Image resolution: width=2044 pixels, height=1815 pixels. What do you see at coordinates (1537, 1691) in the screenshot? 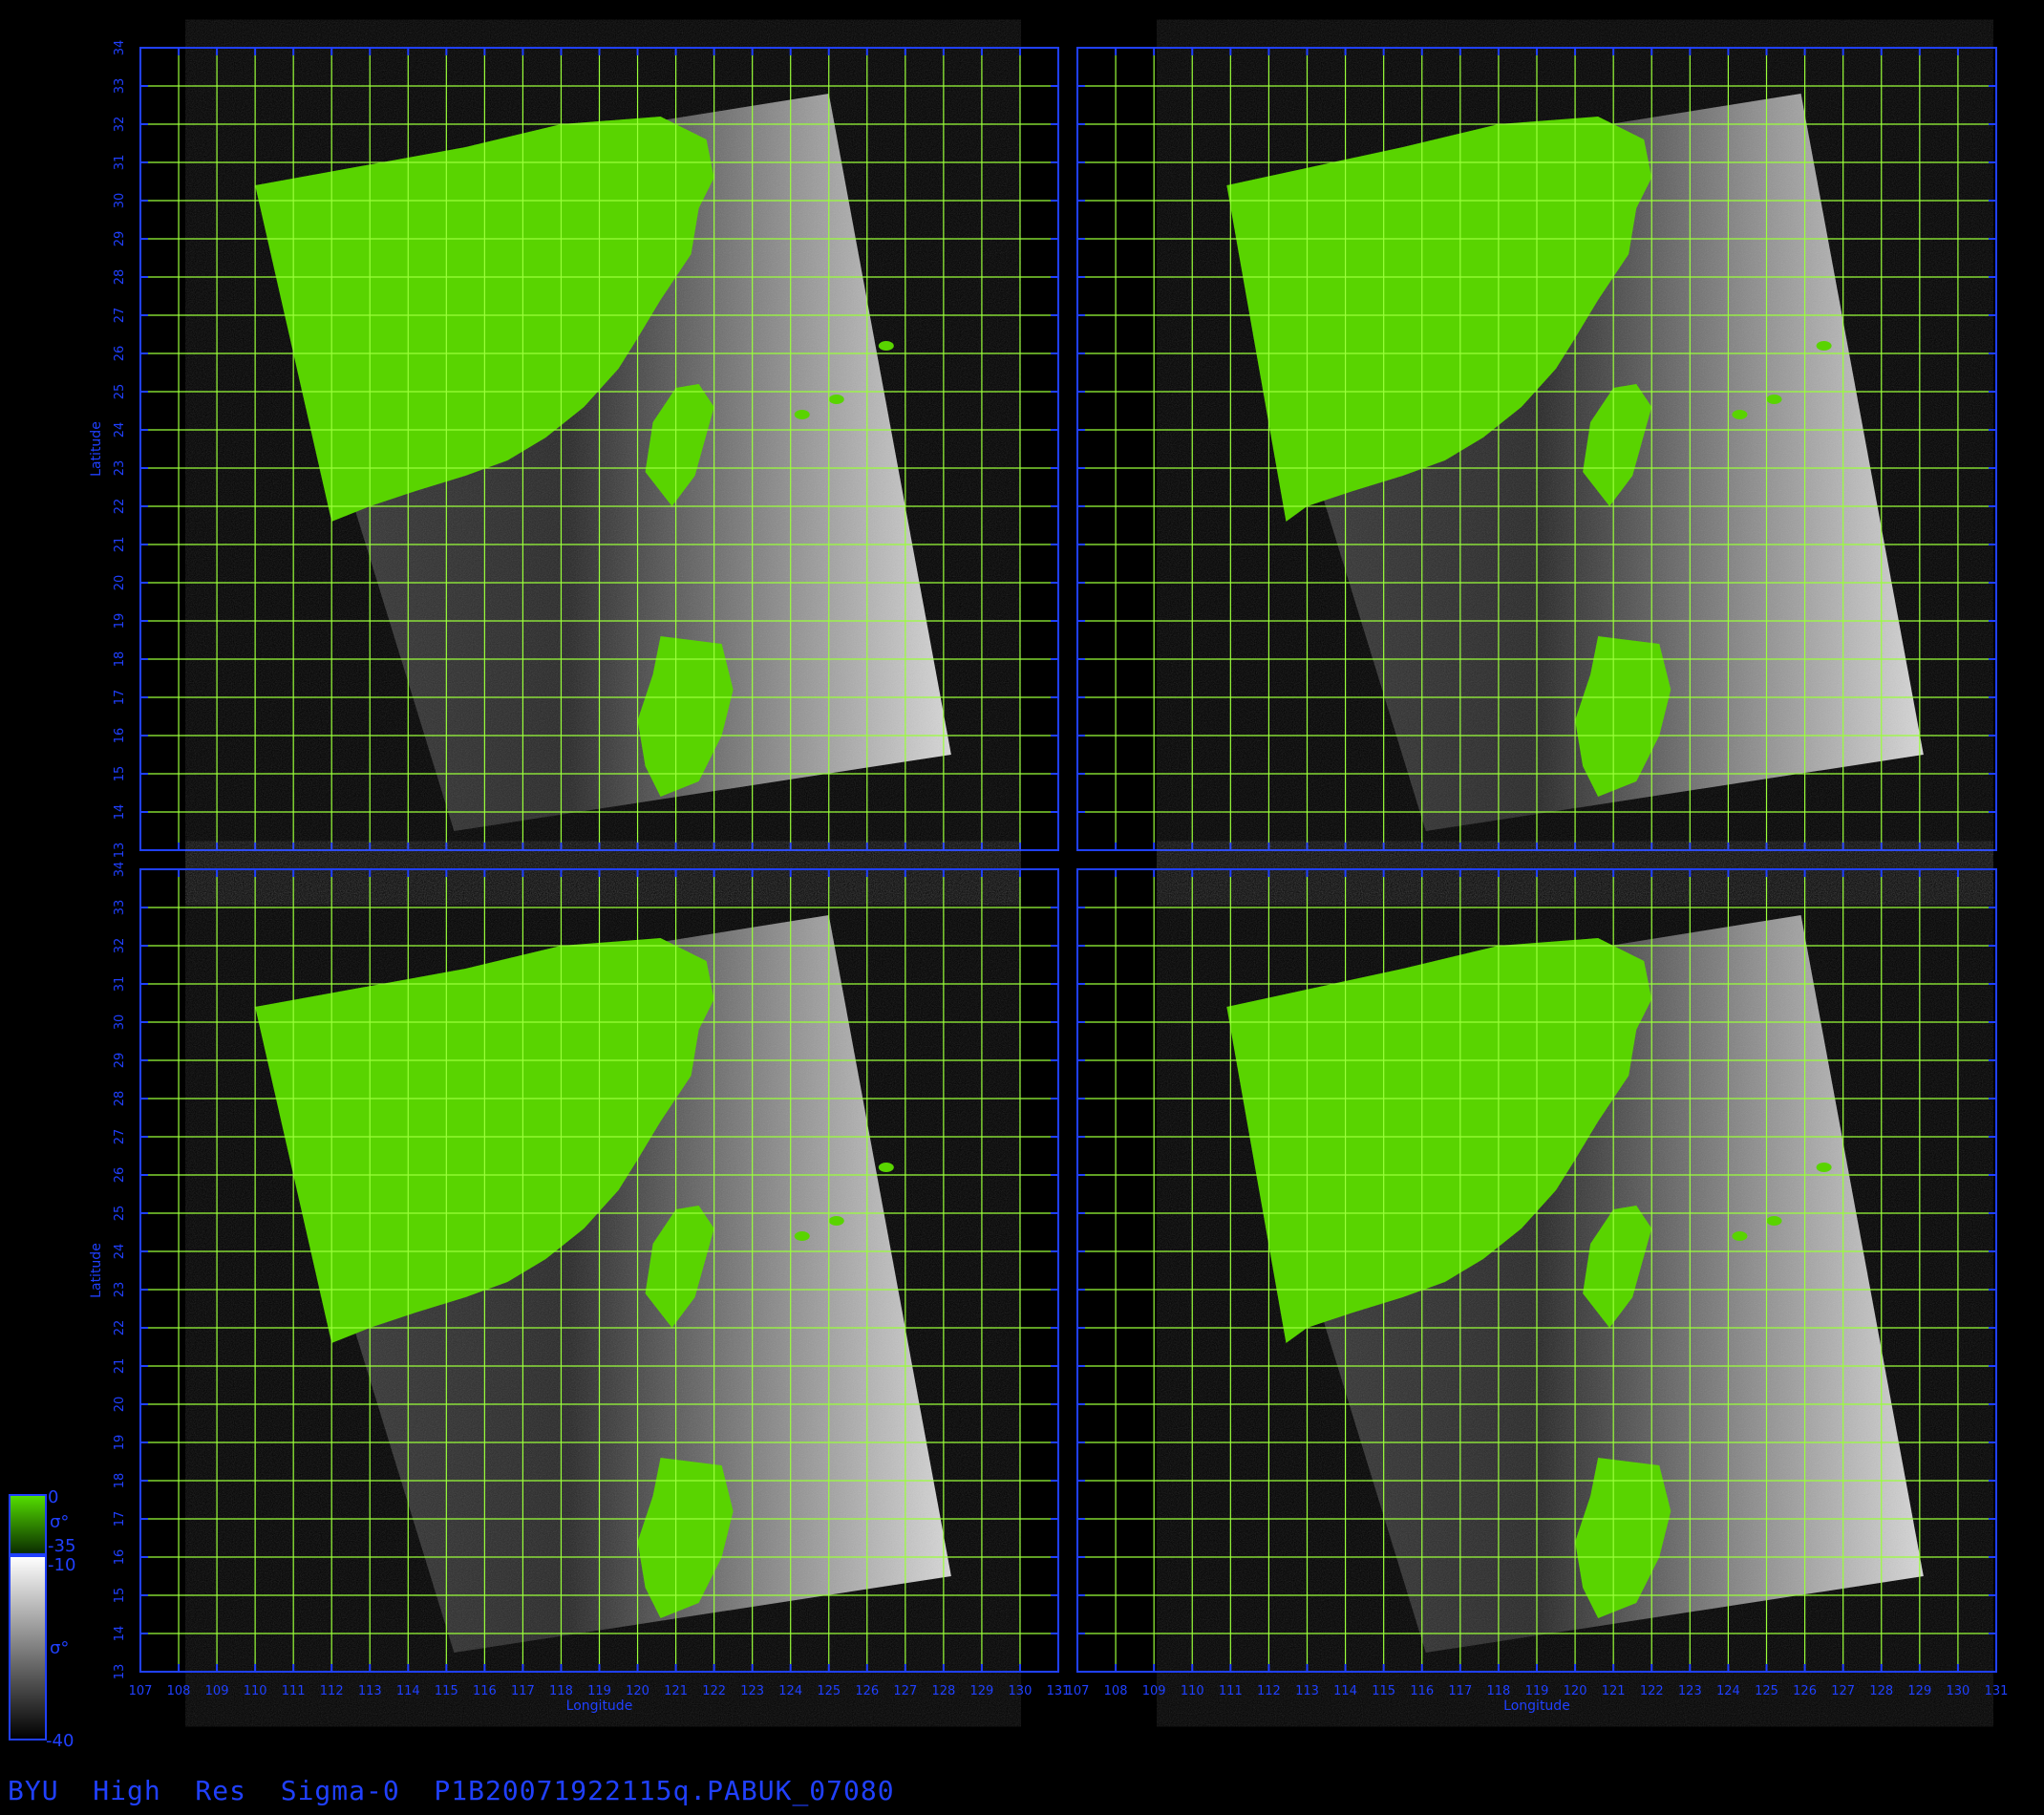
I see `lon-tick-label: 119` at bounding box center [1537, 1691].